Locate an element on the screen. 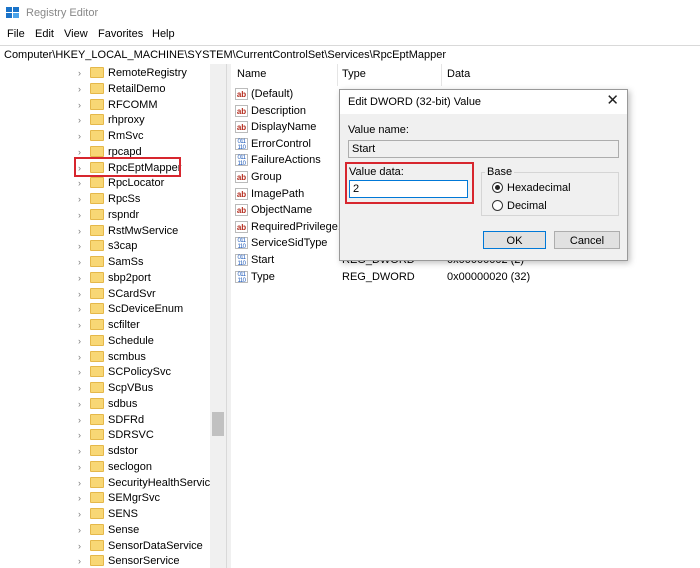  decimal-label: Decimal is located at coordinates (527, 206).